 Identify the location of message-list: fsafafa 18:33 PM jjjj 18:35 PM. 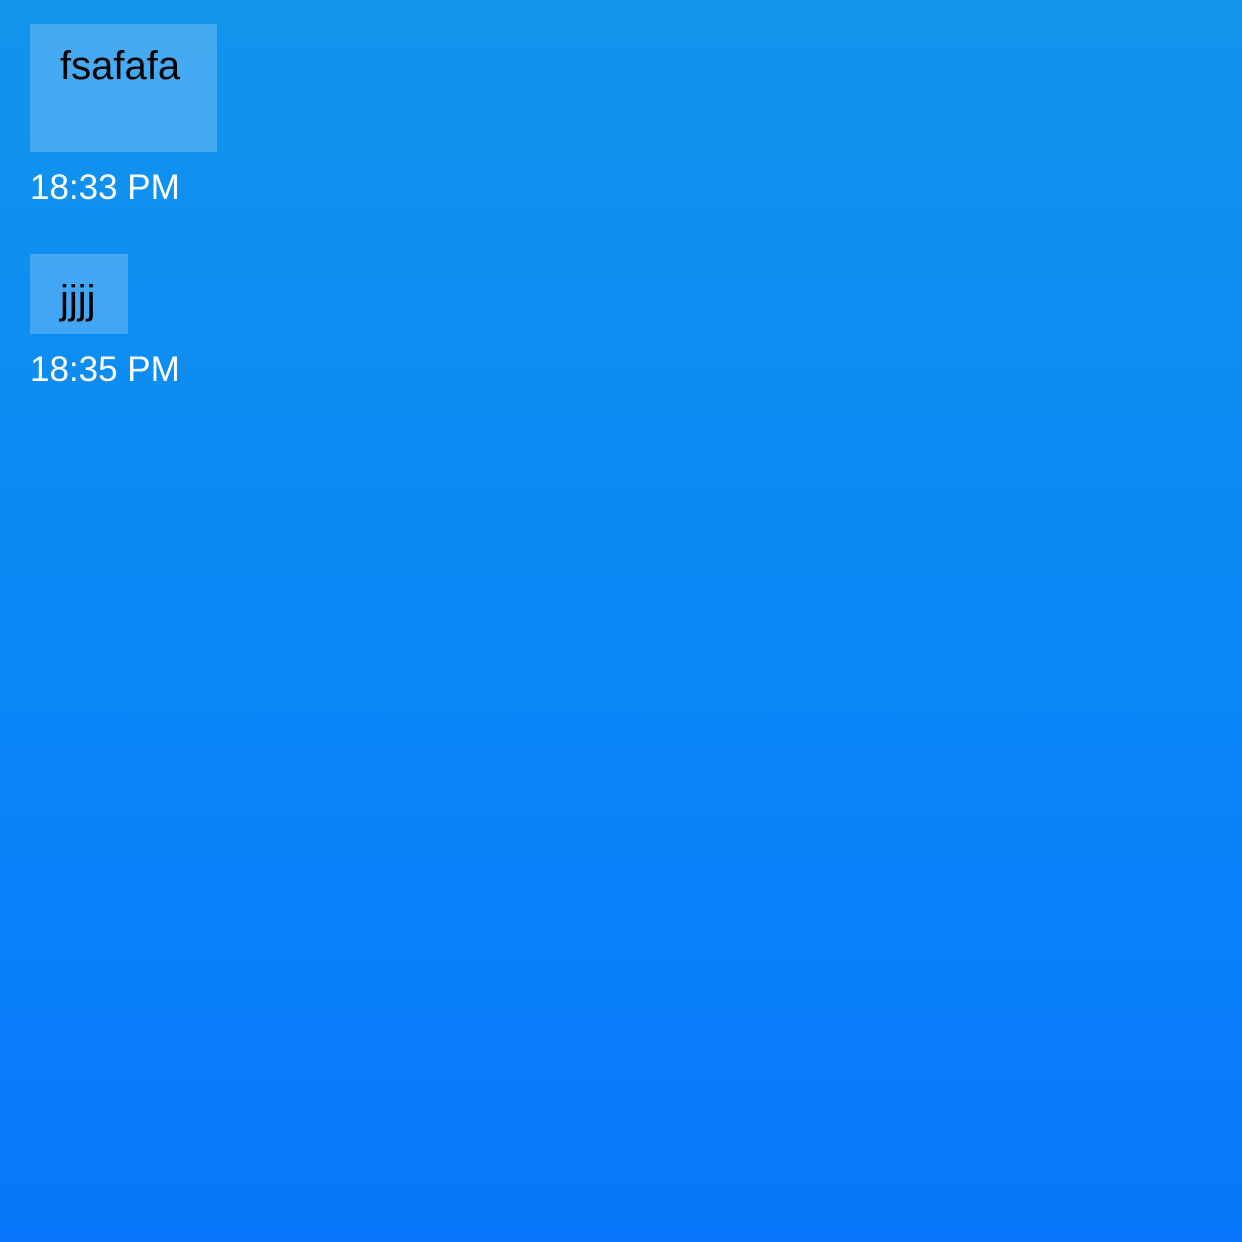
(123, 205).